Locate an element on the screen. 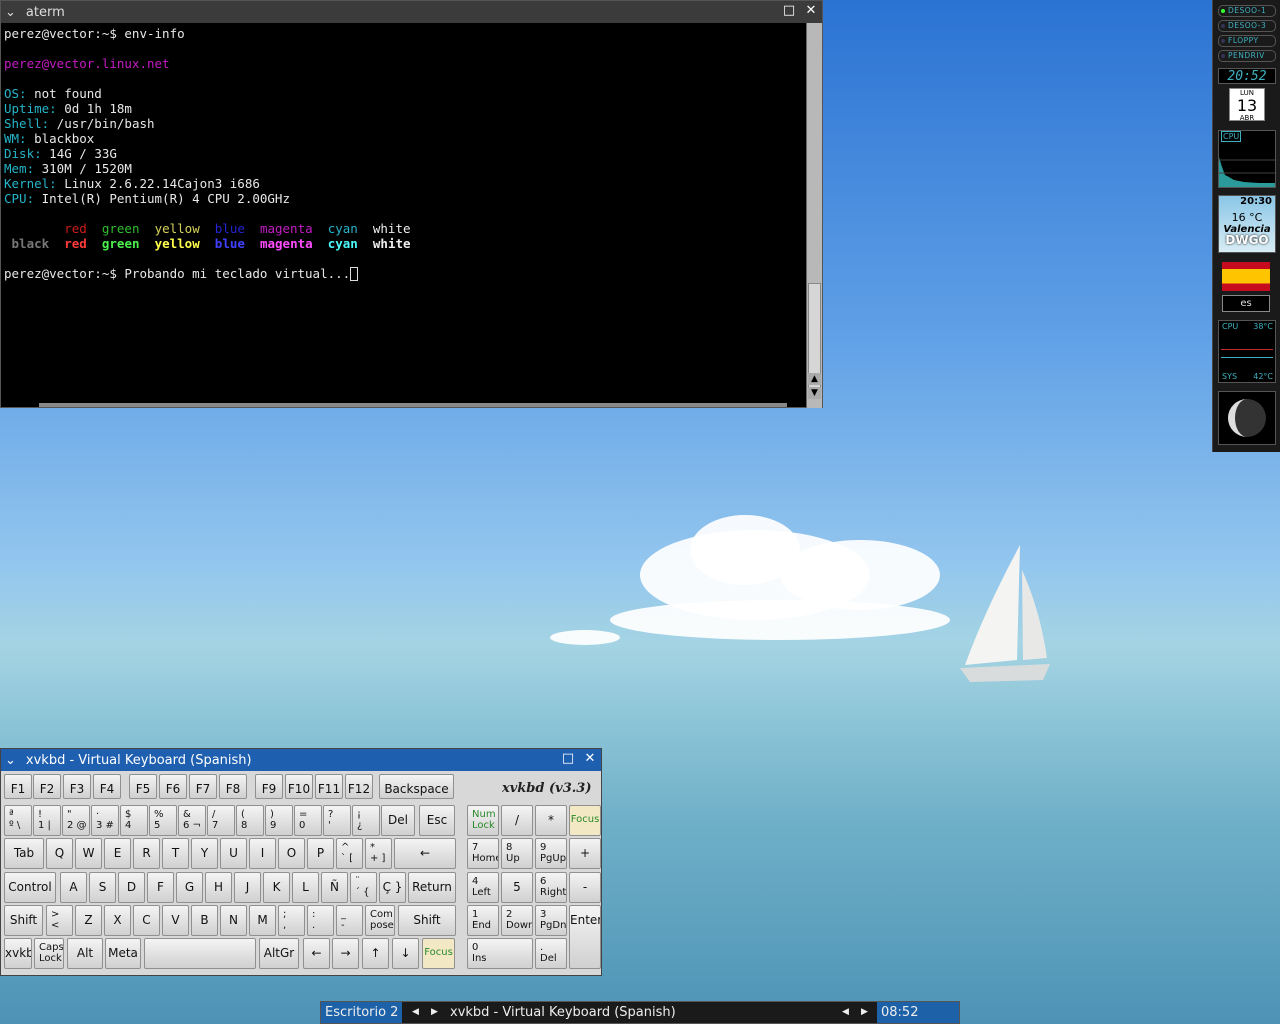 Image resolution: width=1280 pixels, height=1024 pixels. key-Z: Z is located at coordinates (88, 920).